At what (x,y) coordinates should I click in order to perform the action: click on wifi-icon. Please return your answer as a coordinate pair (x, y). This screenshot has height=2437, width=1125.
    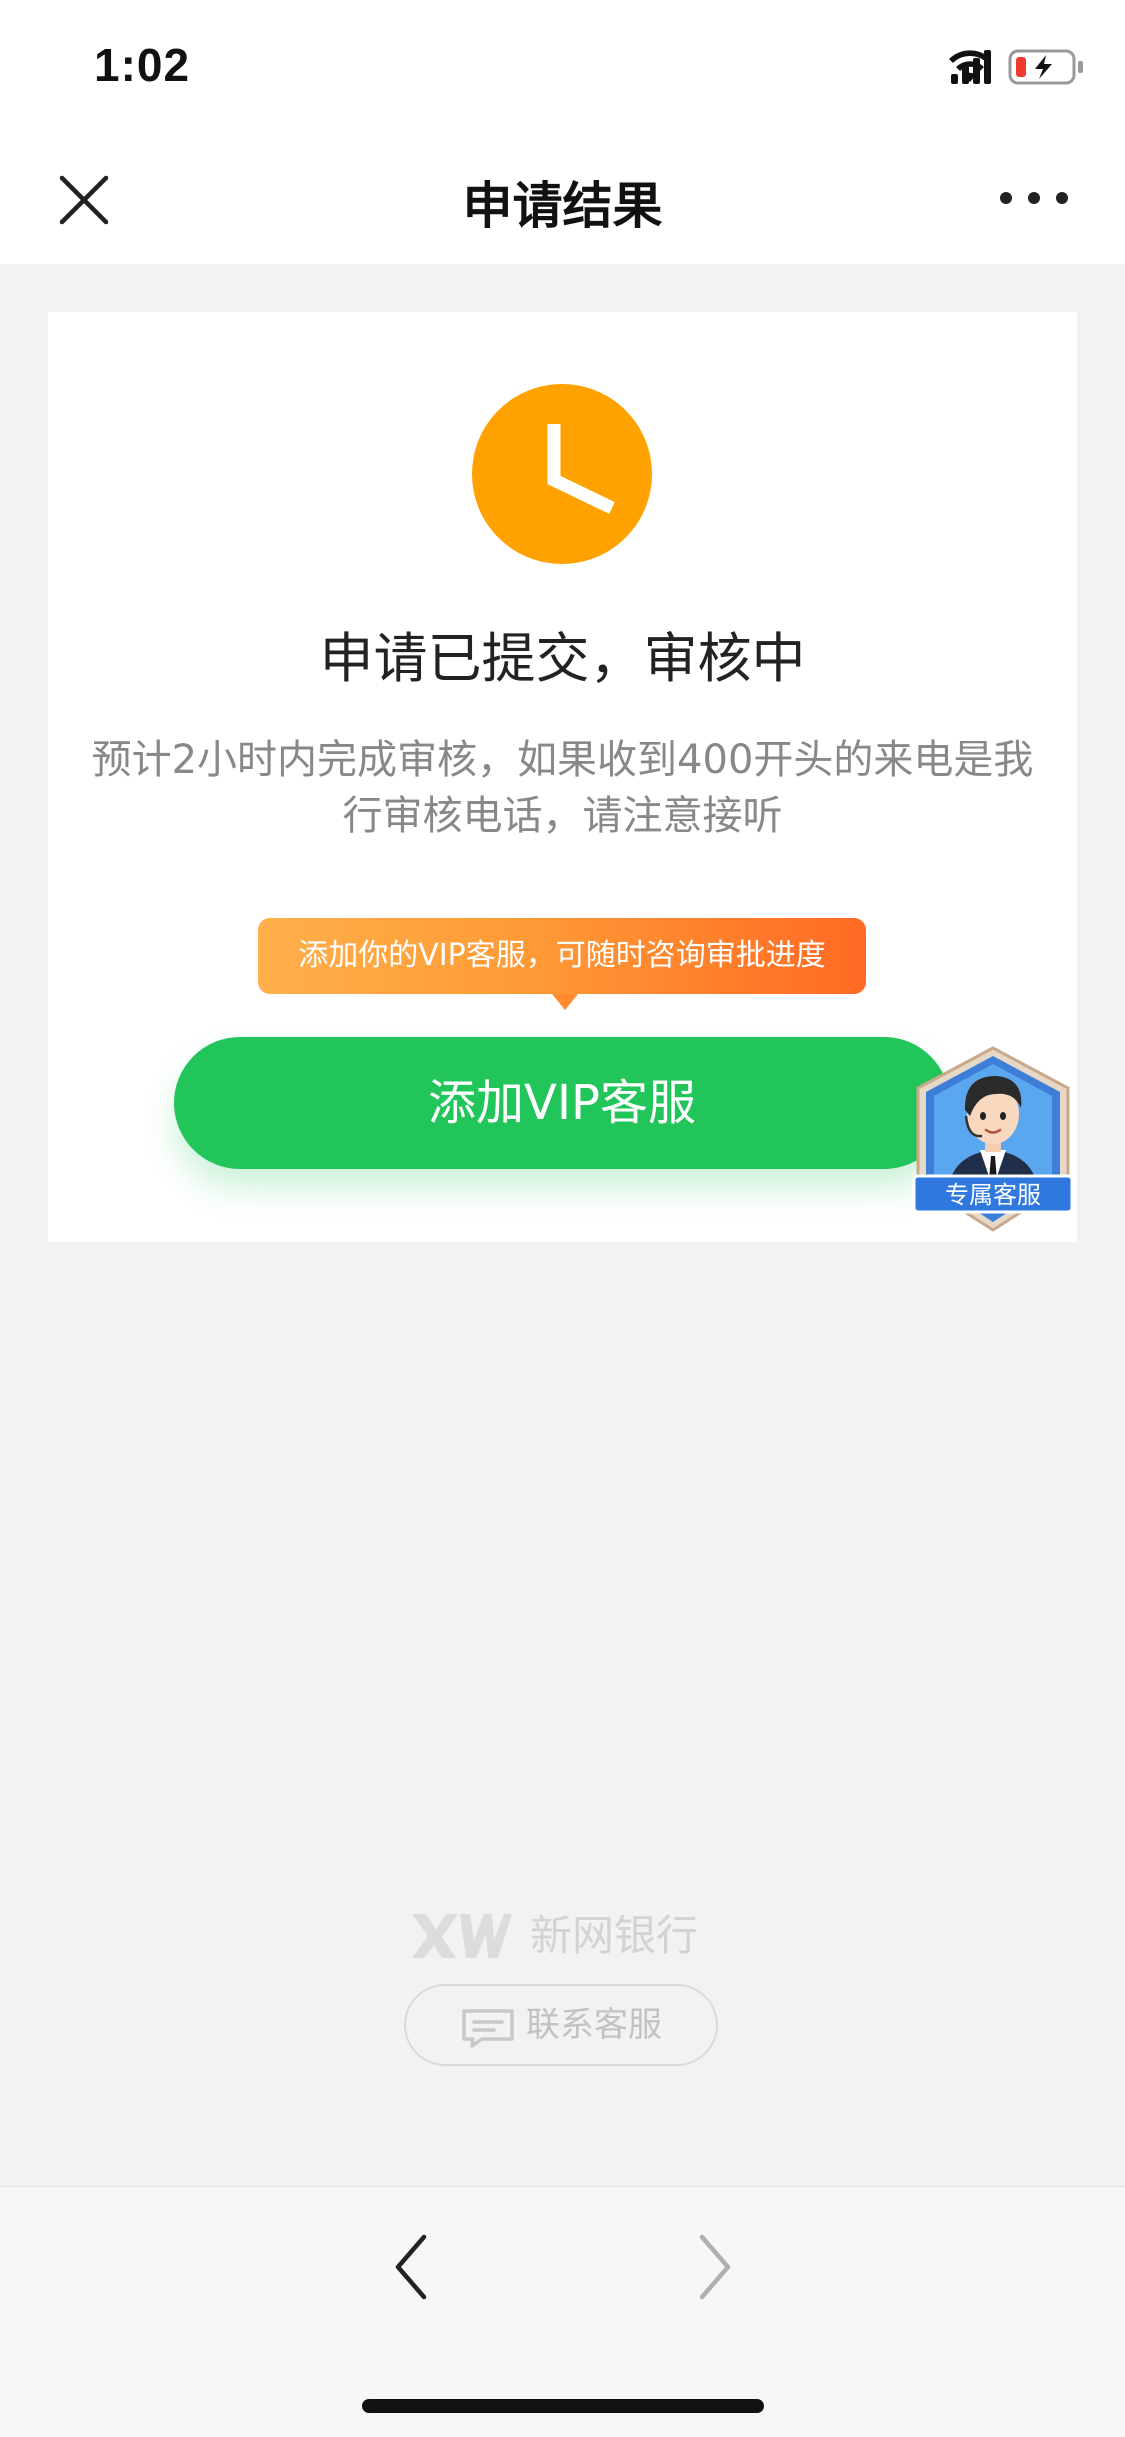
    Looking at the image, I should click on (970, 66).